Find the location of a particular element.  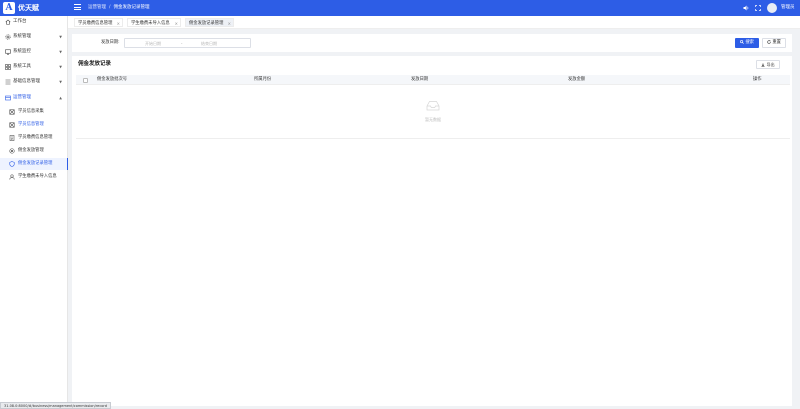

sidebar-item-system-tools: 系统工具 ▼ is located at coordinates (34, 67).